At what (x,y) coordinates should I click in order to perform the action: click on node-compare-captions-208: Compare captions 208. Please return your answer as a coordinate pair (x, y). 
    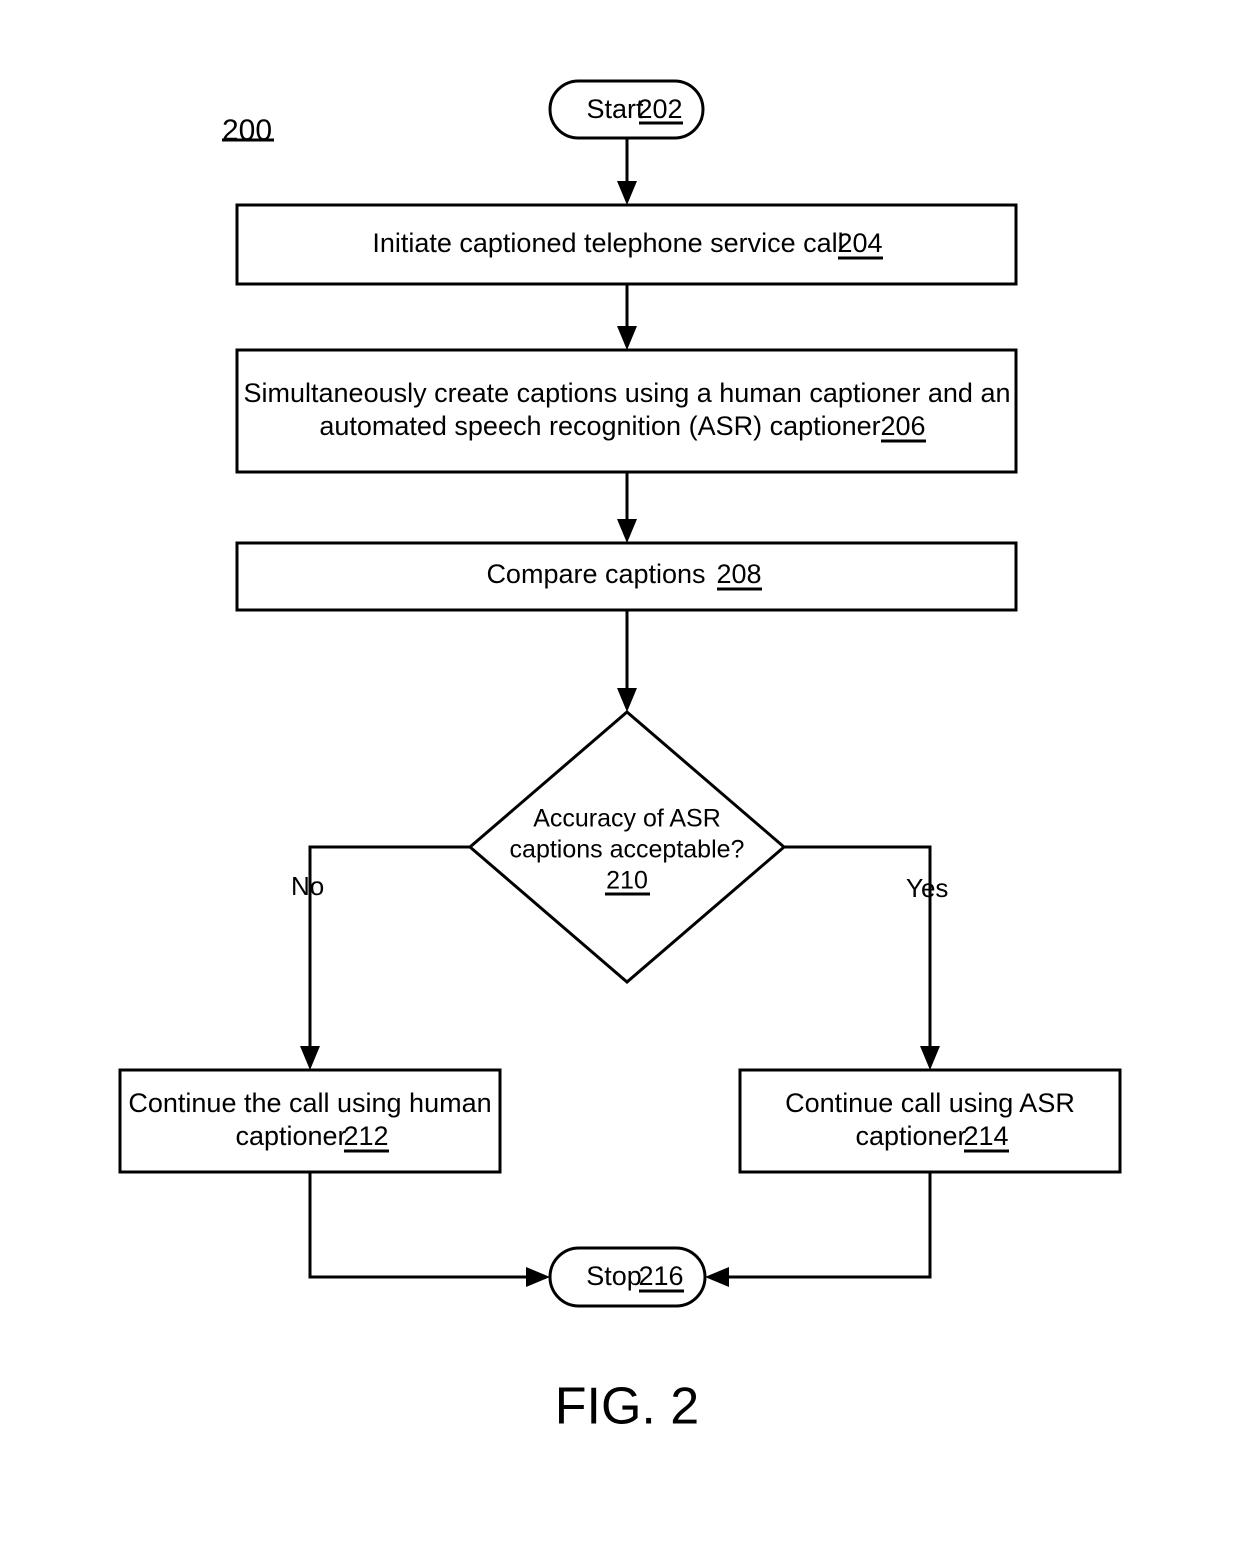
    Looking at the image, I should click on (626, 576).